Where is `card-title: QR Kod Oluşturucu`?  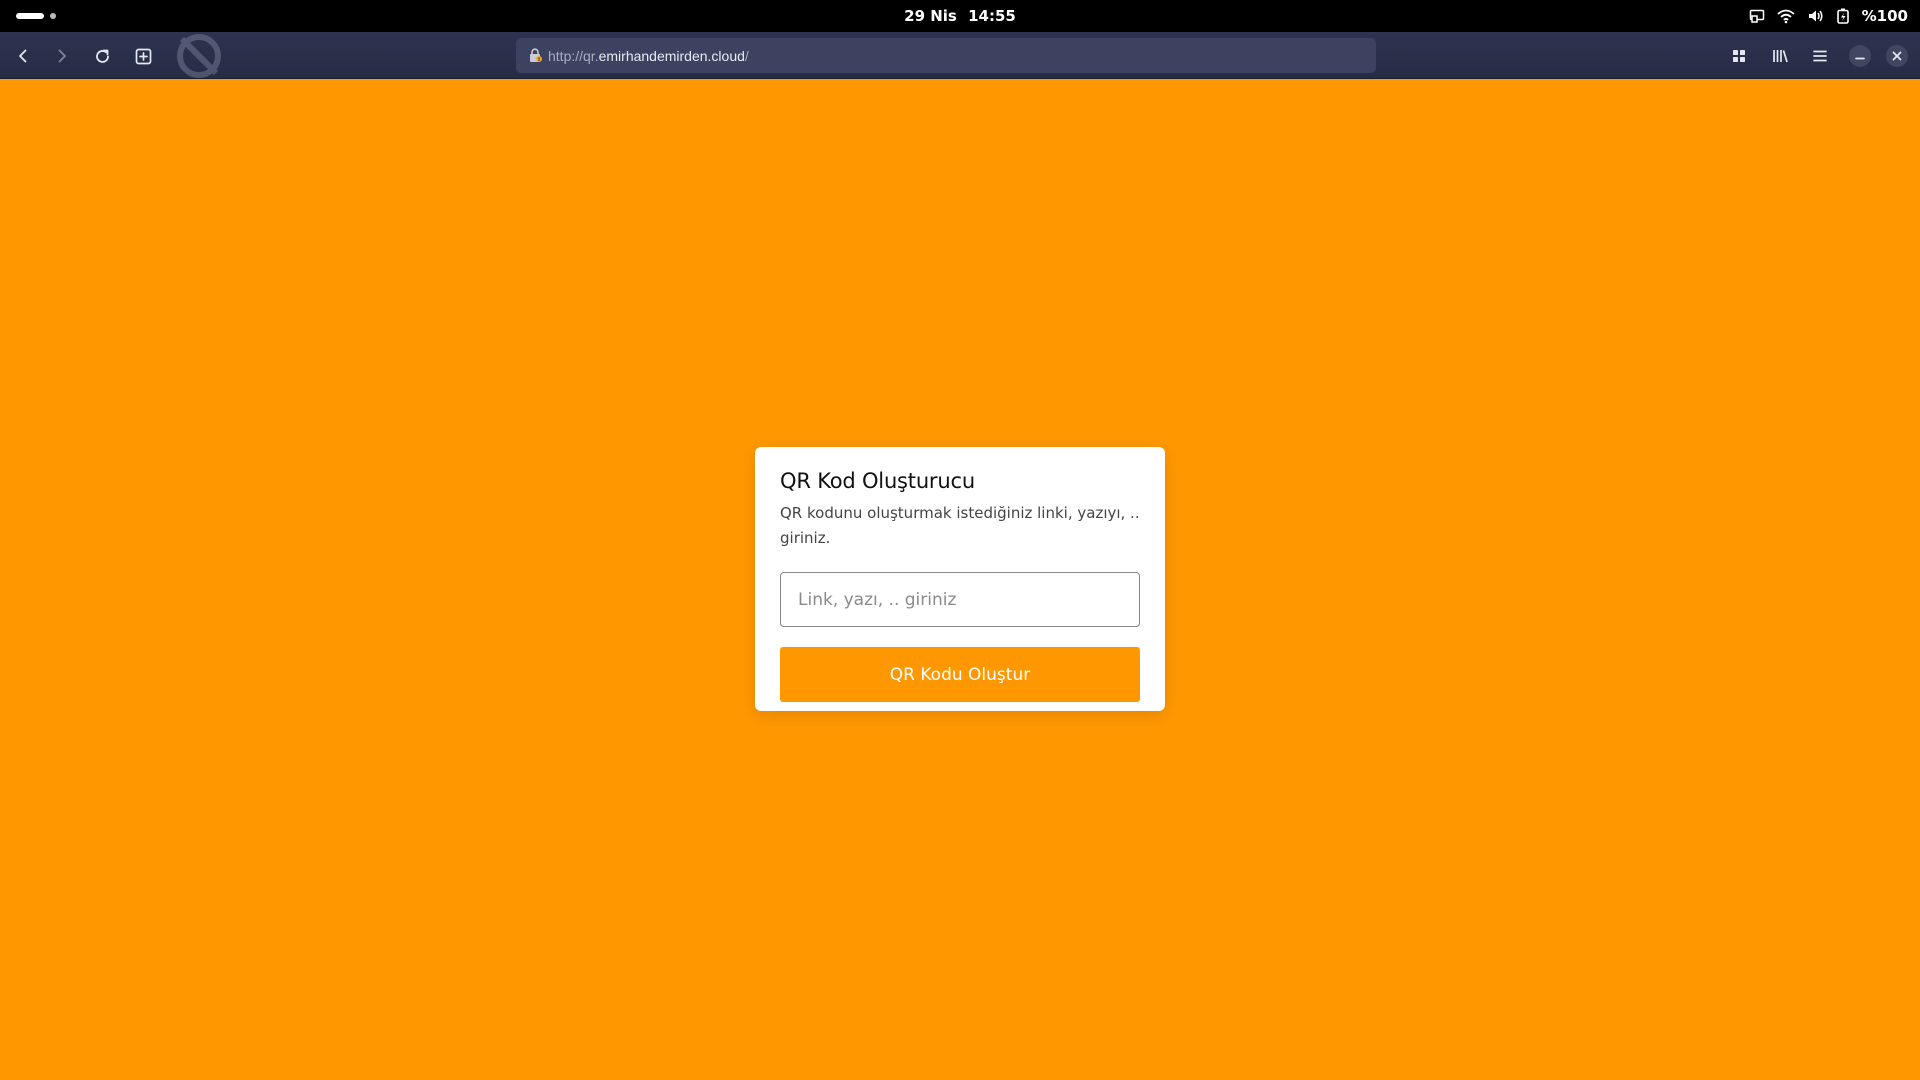
card-title: QR Kod Oluşturucu is located at coordinates (877, 481).